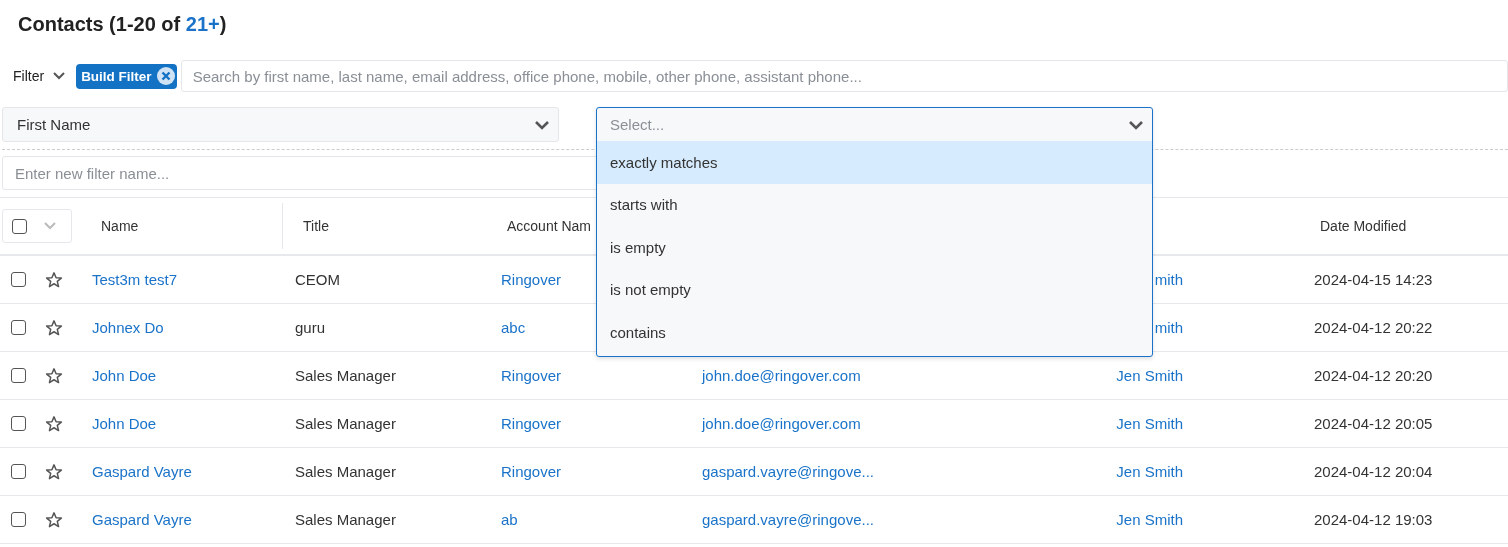 Image resolution: width=1508 pixels, height=547 pixels. I want to click on table-cell: 2024-04-12 20:22, so click(1373, 327).